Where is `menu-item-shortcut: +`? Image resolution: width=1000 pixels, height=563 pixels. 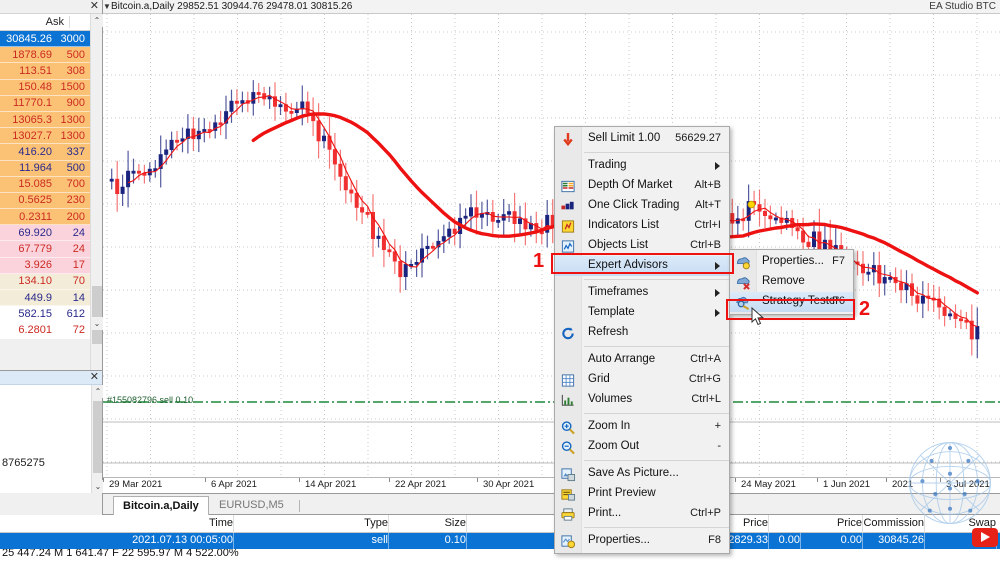 menu-item-shortcut: + is located at coordinates (717, 426).